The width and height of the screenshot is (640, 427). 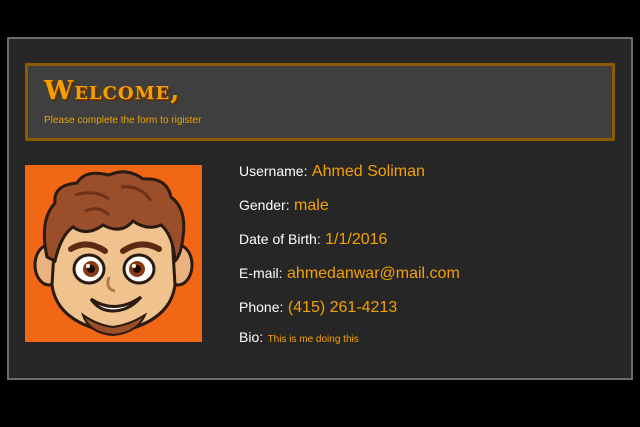 I want to click on email-row: E-mail: ahmedanwar@mail.com, so click(x=349, y=274).